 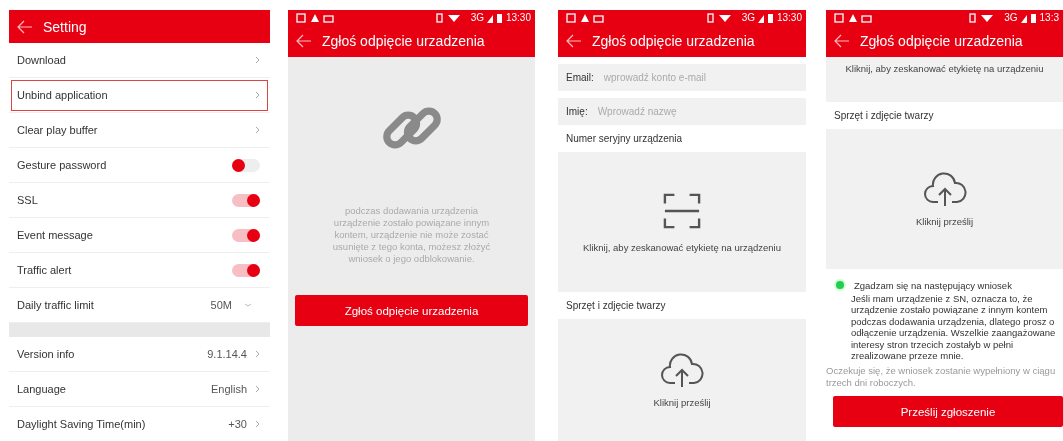 I want to click on scan-icon, so click(x=682, y=210).